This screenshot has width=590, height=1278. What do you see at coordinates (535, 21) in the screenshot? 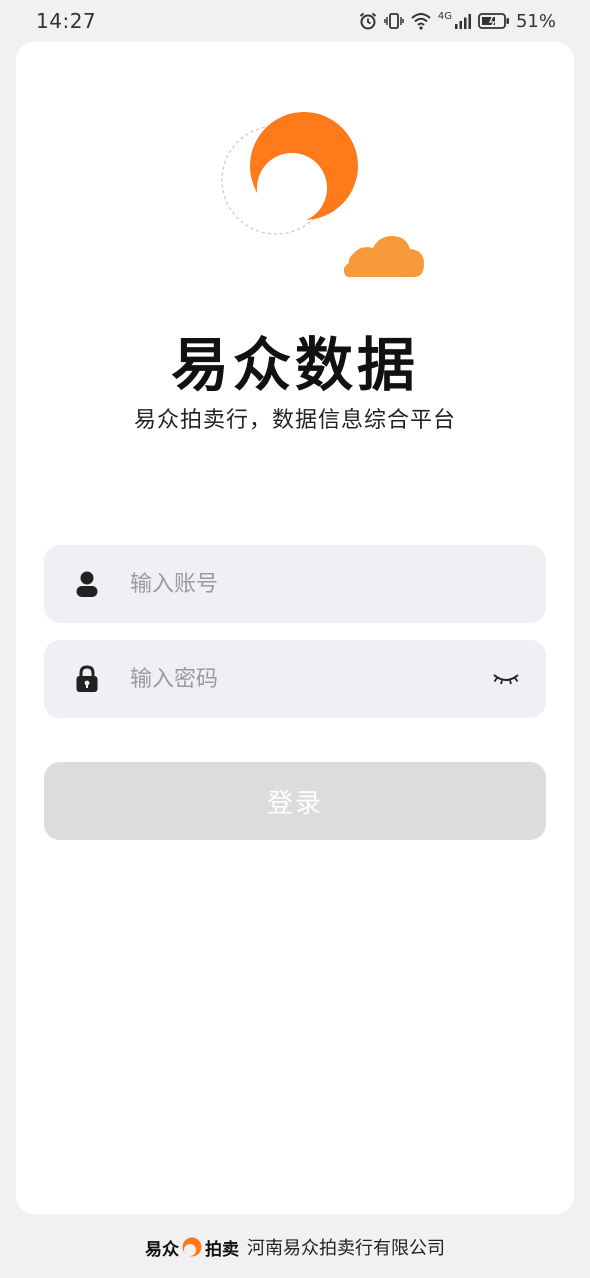
I see `battery-percent: 51%` at bounding box center [535, 21].